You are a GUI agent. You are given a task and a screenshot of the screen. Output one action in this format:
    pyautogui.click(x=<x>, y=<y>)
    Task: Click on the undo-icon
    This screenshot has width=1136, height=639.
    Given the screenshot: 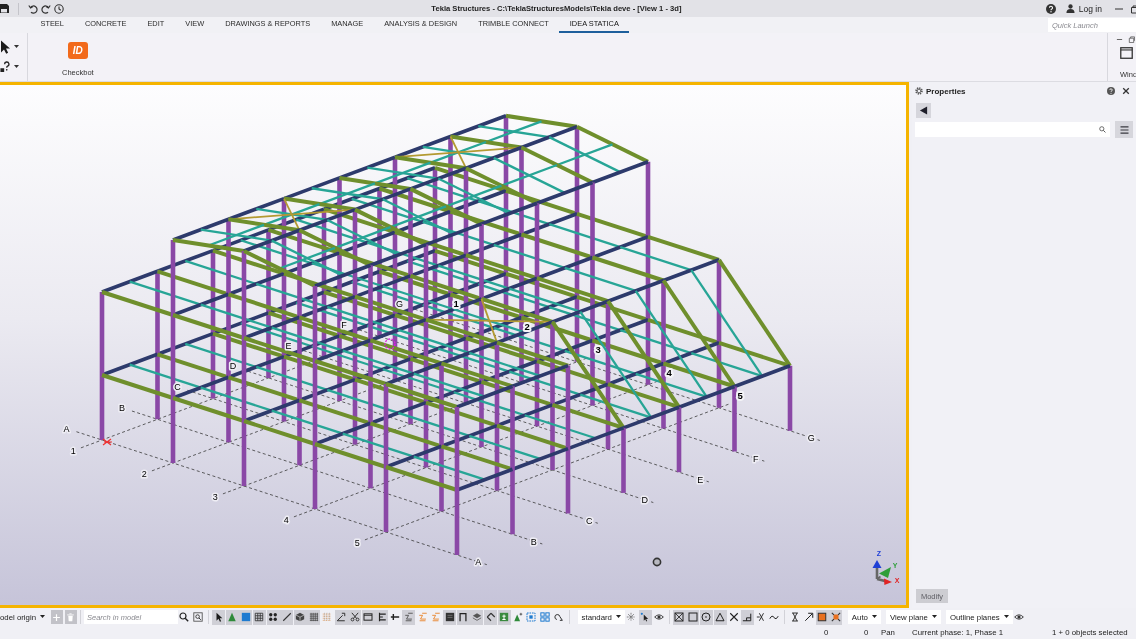 What is the action you would take?
    pyautogui.click(x=33, y=8)
    